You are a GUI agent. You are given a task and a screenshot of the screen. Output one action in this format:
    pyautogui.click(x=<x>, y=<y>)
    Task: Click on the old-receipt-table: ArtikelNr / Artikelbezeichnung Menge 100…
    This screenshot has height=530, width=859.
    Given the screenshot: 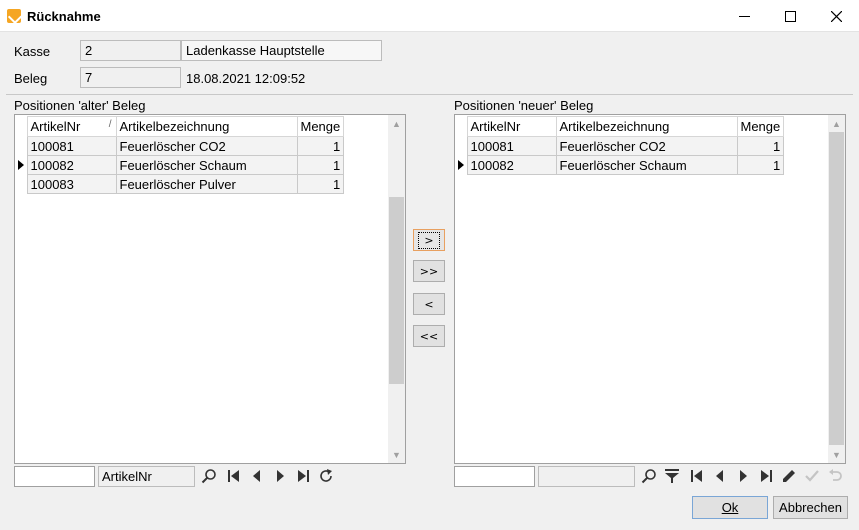 What is the action you would take?
    pyautogui.click(x=180, y=155)
    